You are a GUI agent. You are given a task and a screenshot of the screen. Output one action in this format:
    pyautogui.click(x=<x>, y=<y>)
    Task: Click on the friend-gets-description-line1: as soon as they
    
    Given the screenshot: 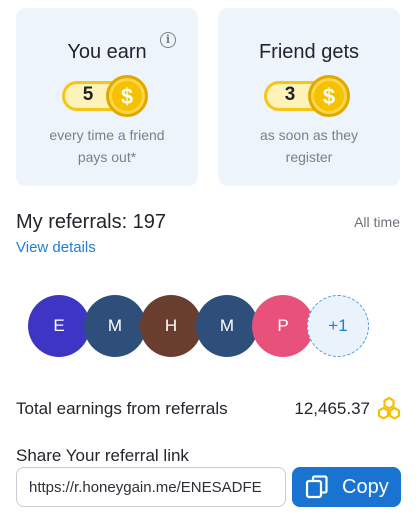 What is the action you would take?
    pyautogui.click(x=309, y=135)
    